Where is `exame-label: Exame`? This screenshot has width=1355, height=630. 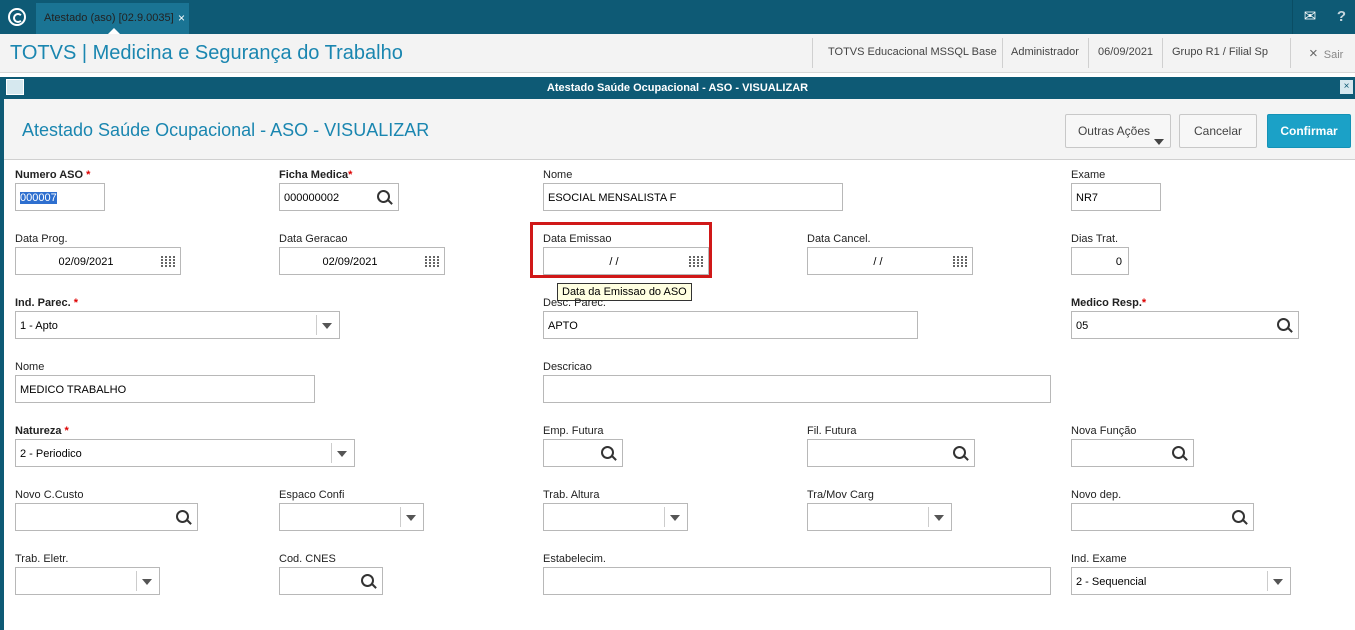
exame-label: Exame is located at coordinates (1088, 175).